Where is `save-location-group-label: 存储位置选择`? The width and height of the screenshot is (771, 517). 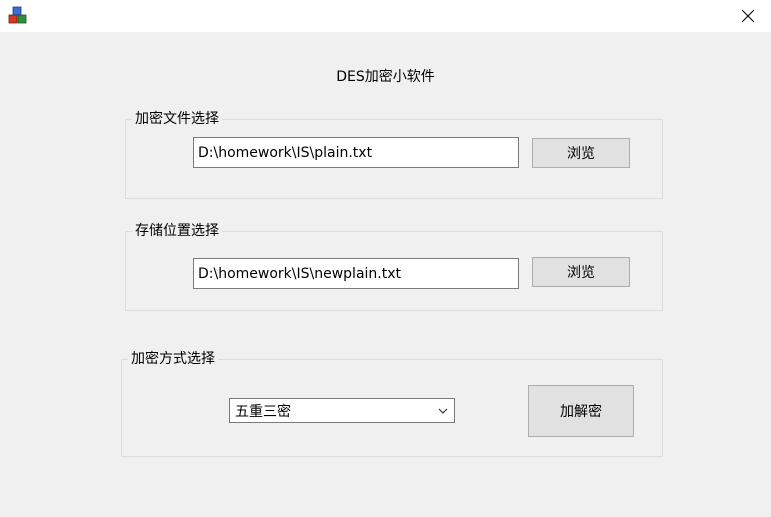 save-location-group-label: 存储位置选择 is located at coordinates (177, 231).